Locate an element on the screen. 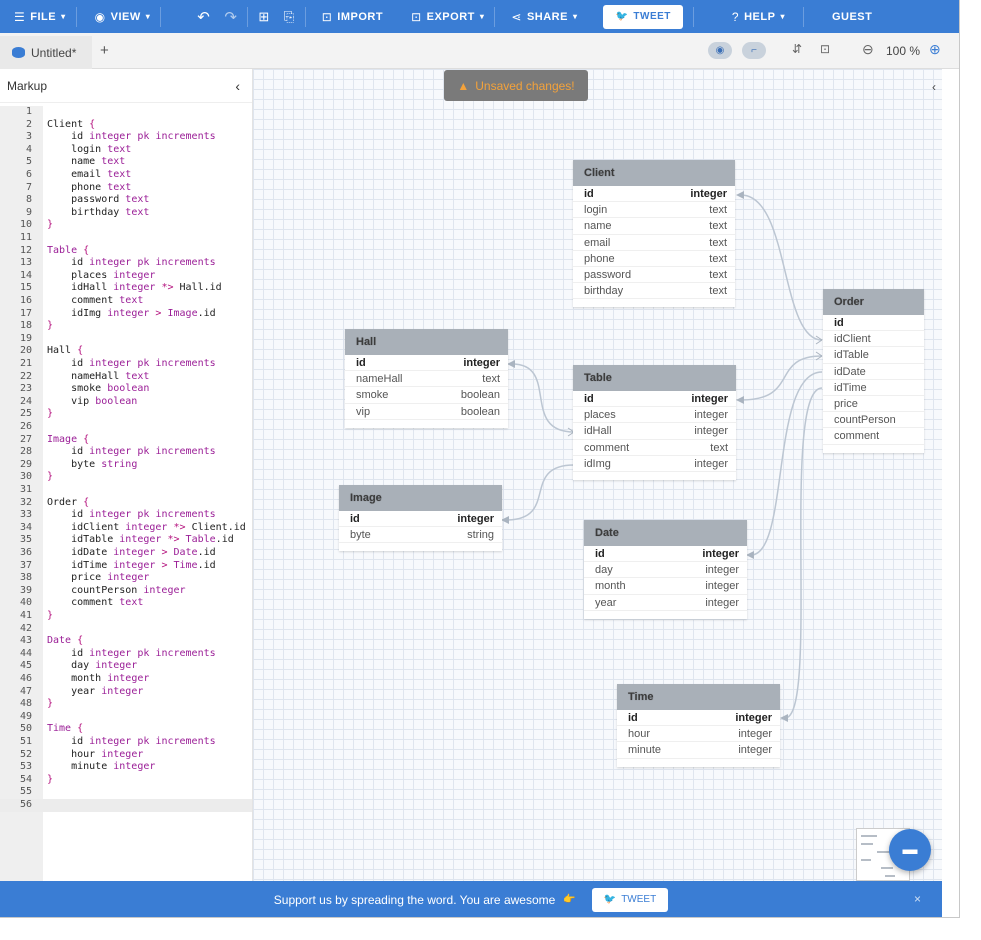 The width and height of the screenshot is (981, 940). code-text: Date { is located at coordinates (65, 641).